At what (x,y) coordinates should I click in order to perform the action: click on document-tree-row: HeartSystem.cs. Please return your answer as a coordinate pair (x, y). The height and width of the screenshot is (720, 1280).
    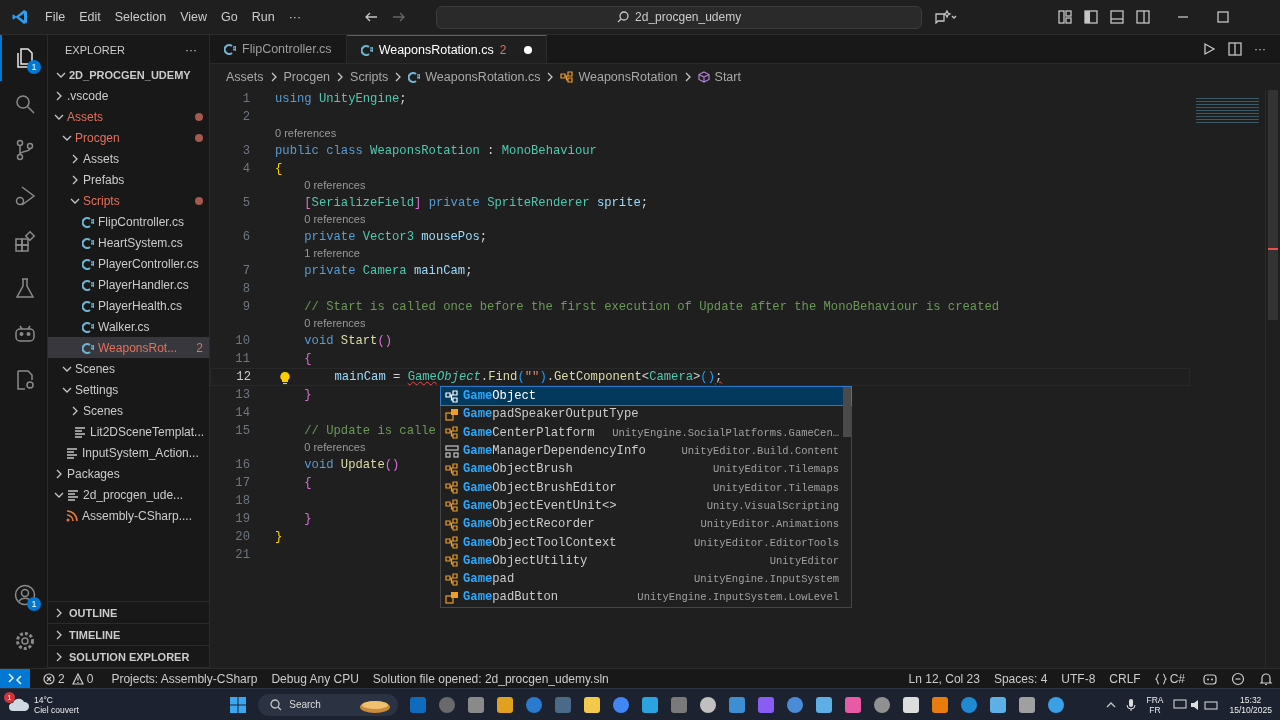
    Looking at the image, I should click on (128, 242).